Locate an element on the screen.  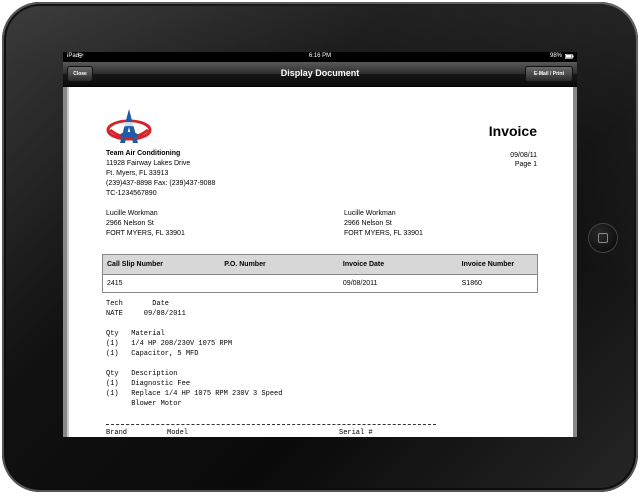
invoice-date: 09/08/11 is located at coordinates (523, 155).